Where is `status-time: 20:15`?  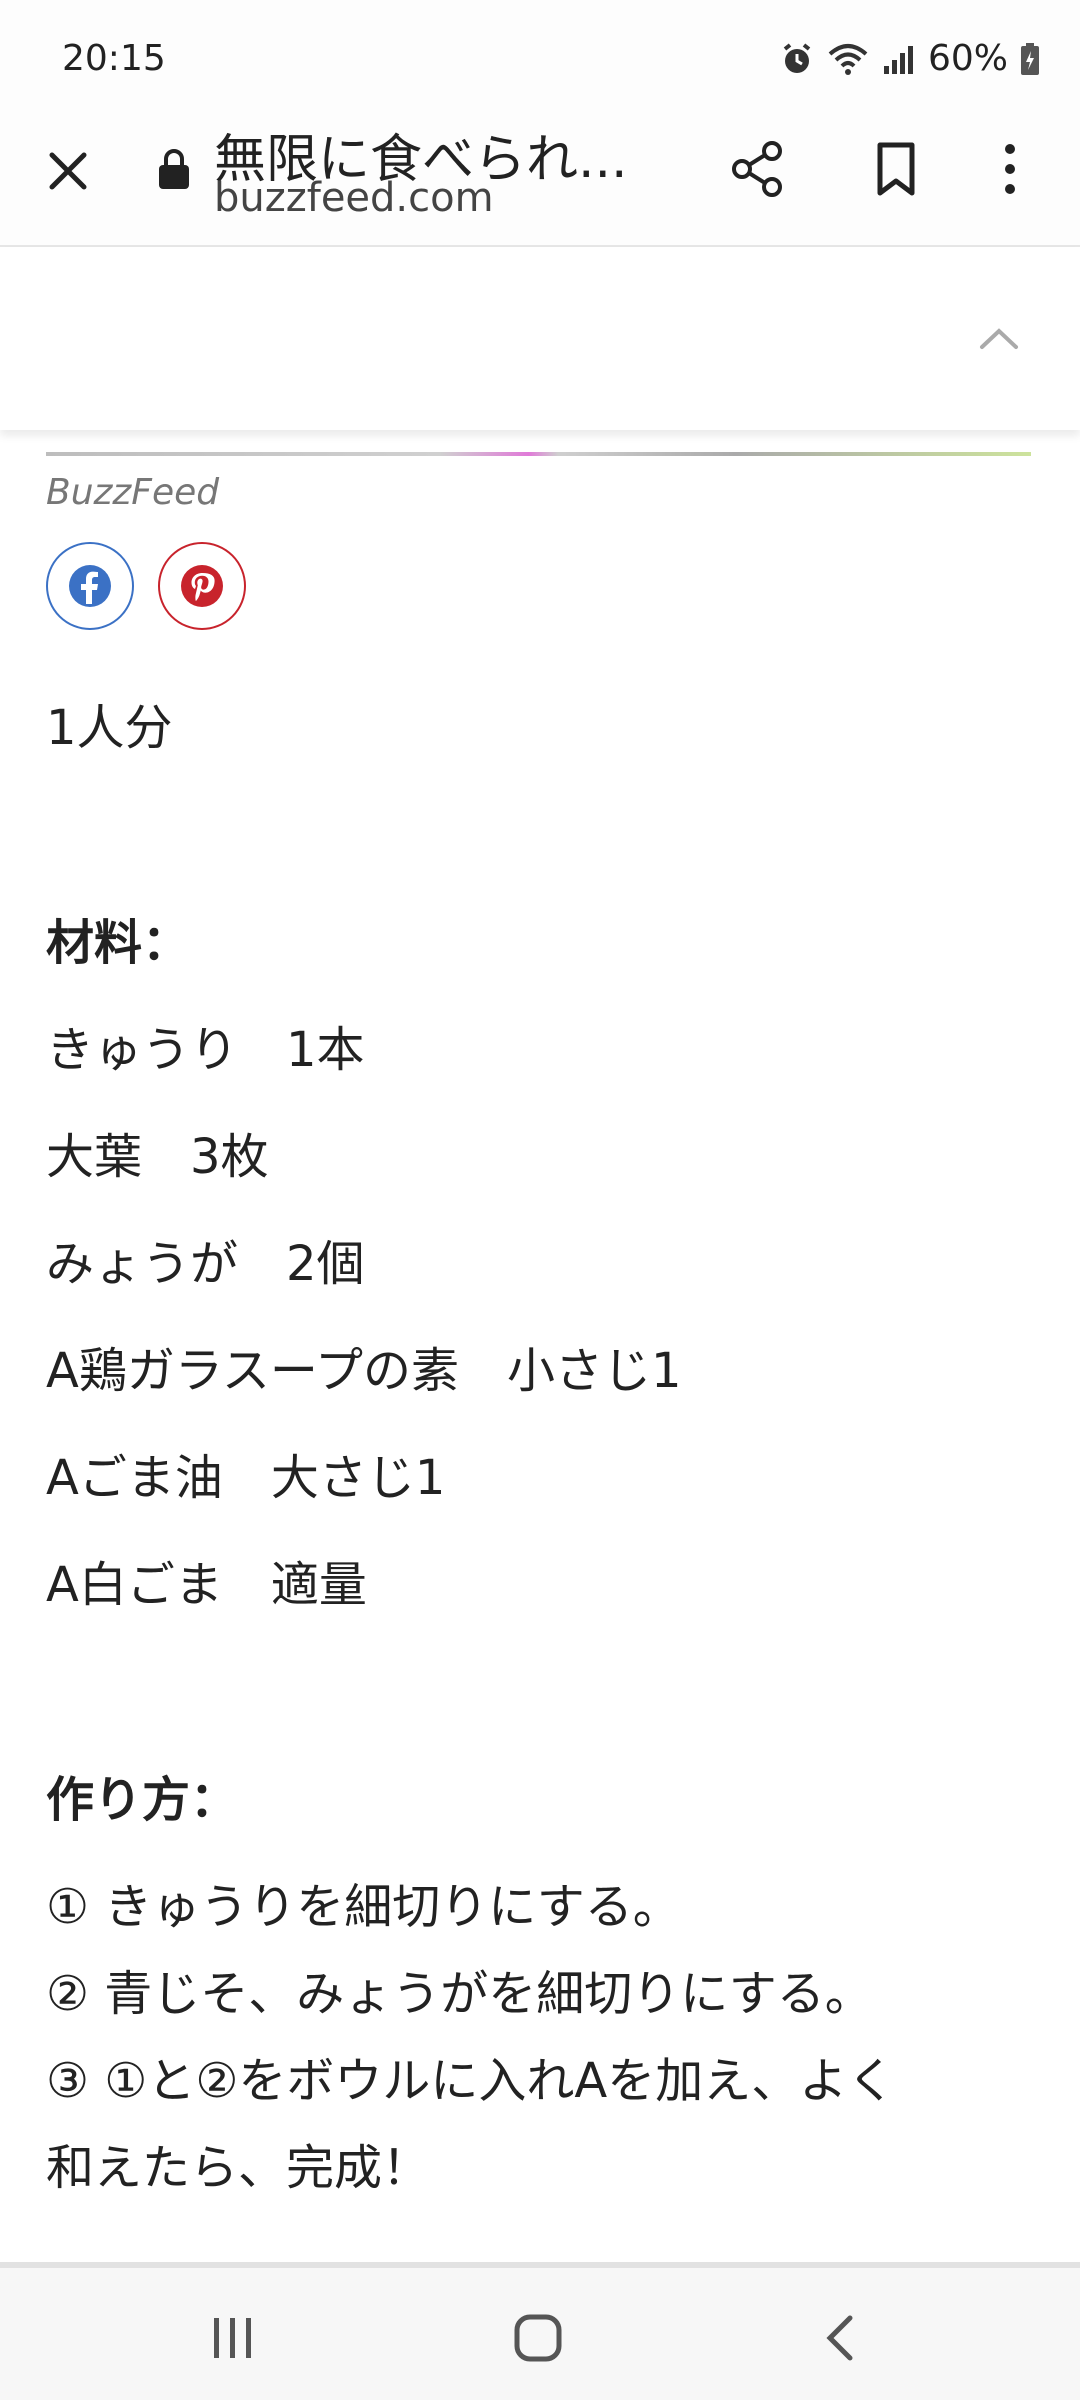 status-time: 20:15 is located at coordinates (114, 58).